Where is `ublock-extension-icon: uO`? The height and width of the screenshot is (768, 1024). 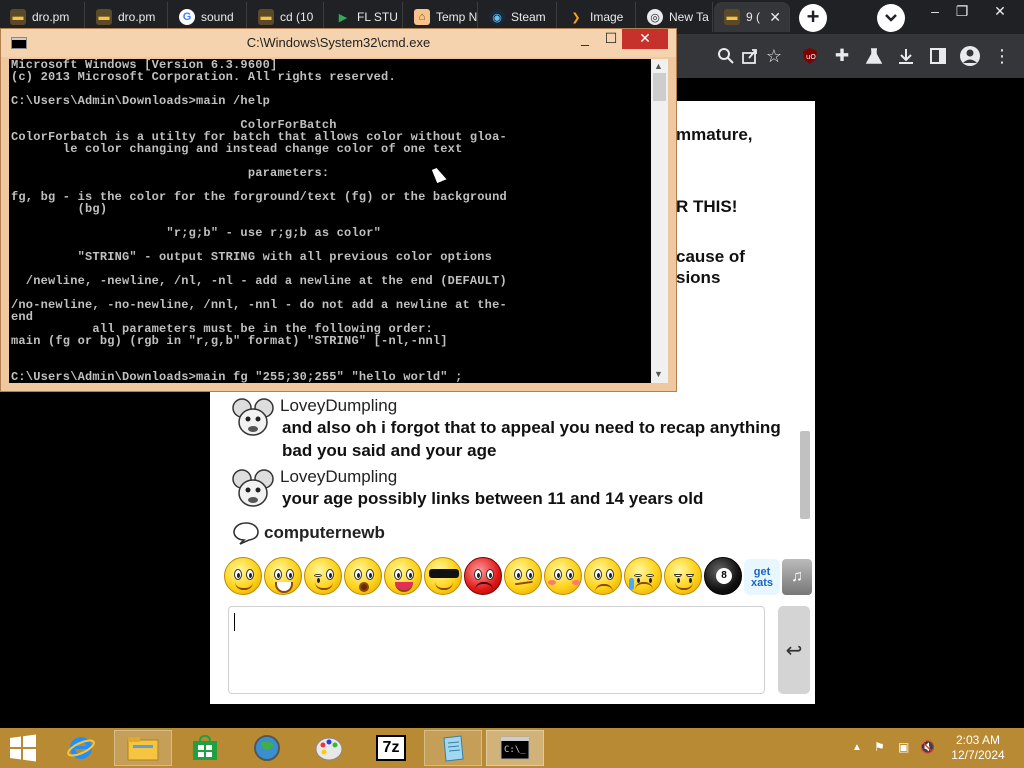
ublock-extension-icon: uO is located at coordinates (810, 56).